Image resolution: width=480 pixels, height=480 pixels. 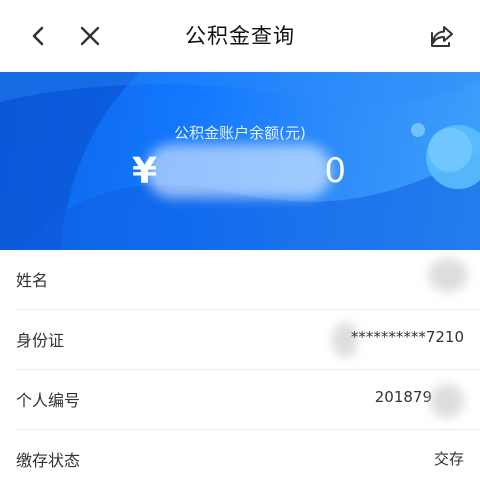 I want to click on redaction-mask, so click(x=239, y=171).